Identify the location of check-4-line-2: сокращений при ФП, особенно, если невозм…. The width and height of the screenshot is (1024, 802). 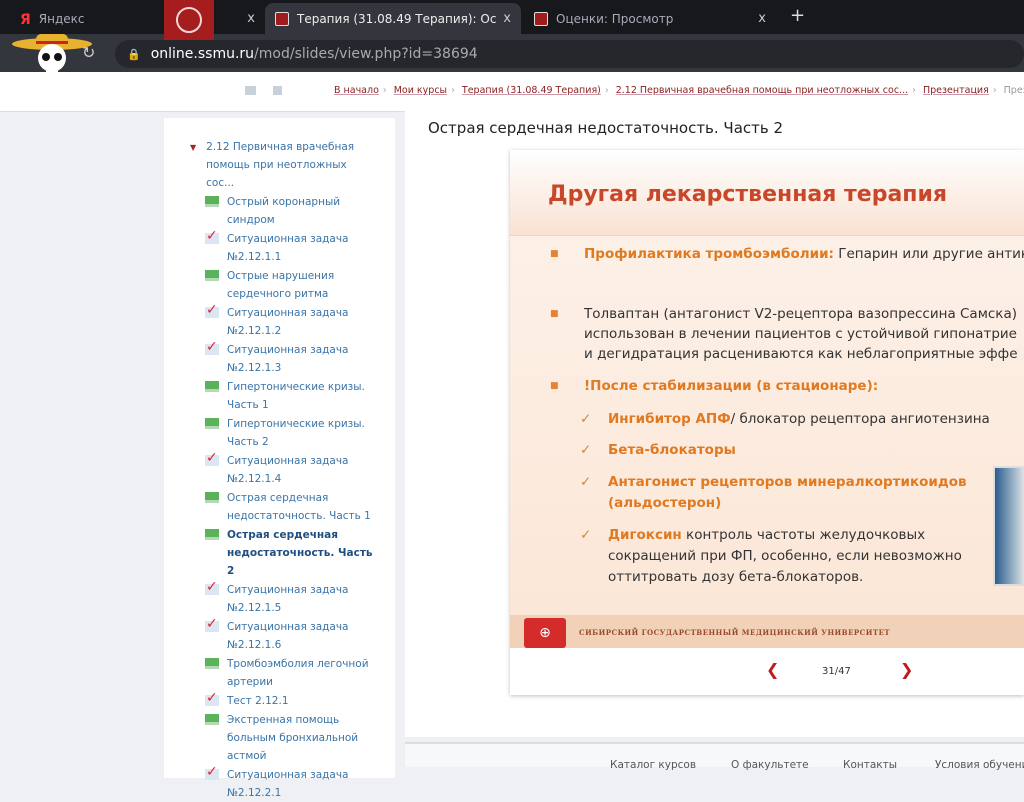
(785, 556).